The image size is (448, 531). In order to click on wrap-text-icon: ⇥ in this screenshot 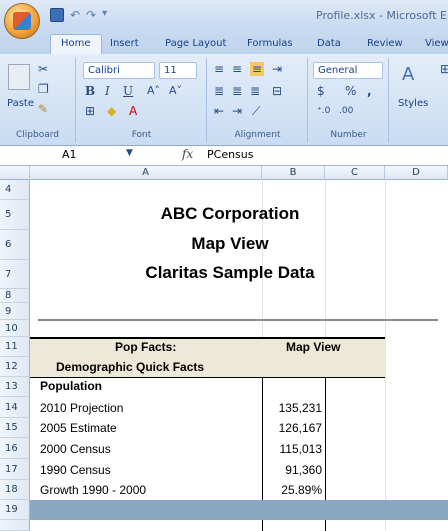, I will do `click(277, 69)`.